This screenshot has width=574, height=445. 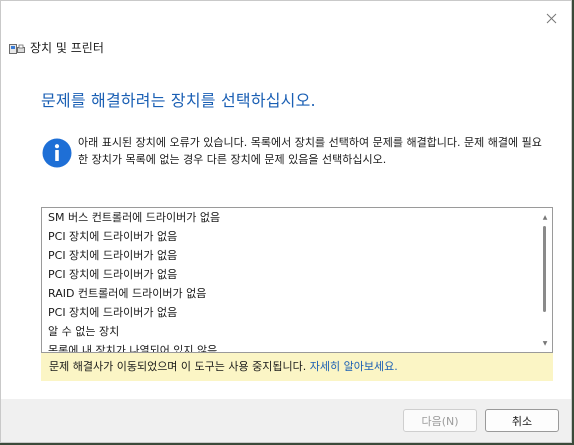 What do you see at coordinates (178, 100) in the screenshot?
I see `page-title: 문제를 해결하려는 장치를 선택하십시오.` at bounding box center [178, 100].